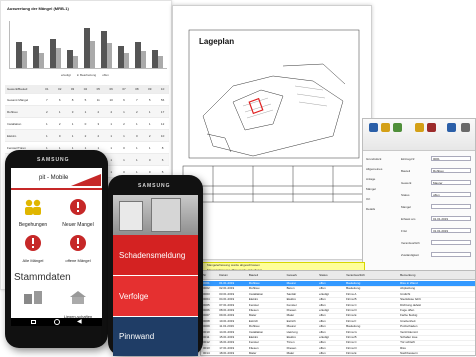 The height and width of the screenshot is (357, 476). What do you see at coordinates (78, 248) in the screenshot?
I see `tile-offene-maengel: offene Mängel` at bounding box center [78, 248].